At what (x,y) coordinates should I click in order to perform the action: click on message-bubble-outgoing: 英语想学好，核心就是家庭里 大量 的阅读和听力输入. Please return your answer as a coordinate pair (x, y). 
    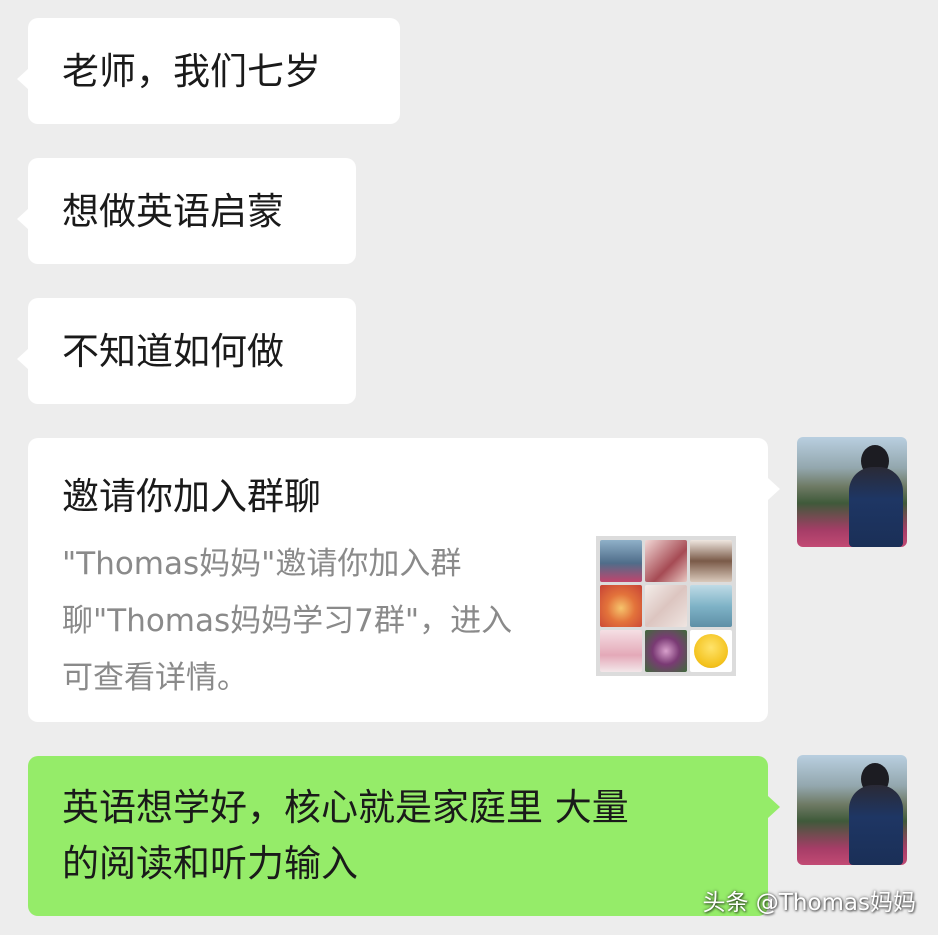
    Looking at the image, I should click on (404, 836).